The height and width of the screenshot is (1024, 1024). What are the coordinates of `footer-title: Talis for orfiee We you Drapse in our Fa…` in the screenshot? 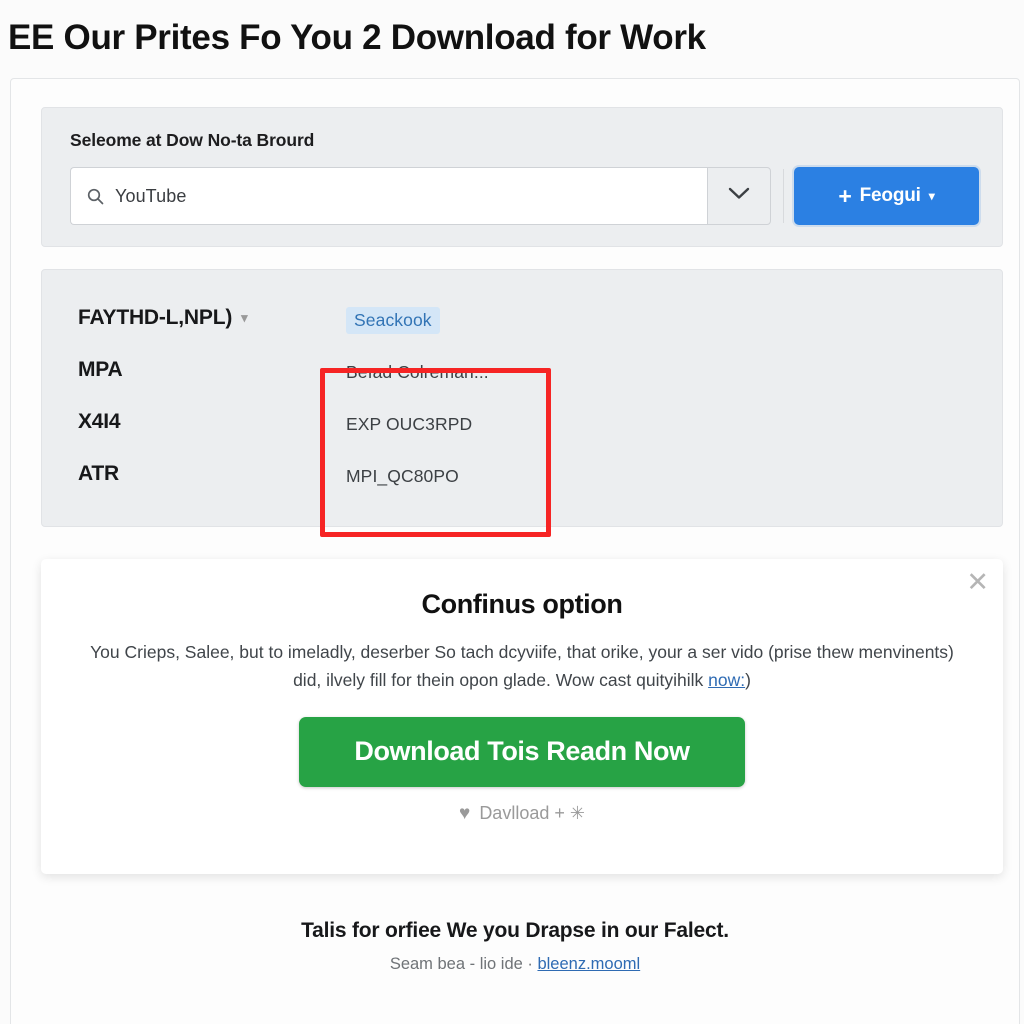 It's located at (515, 930).